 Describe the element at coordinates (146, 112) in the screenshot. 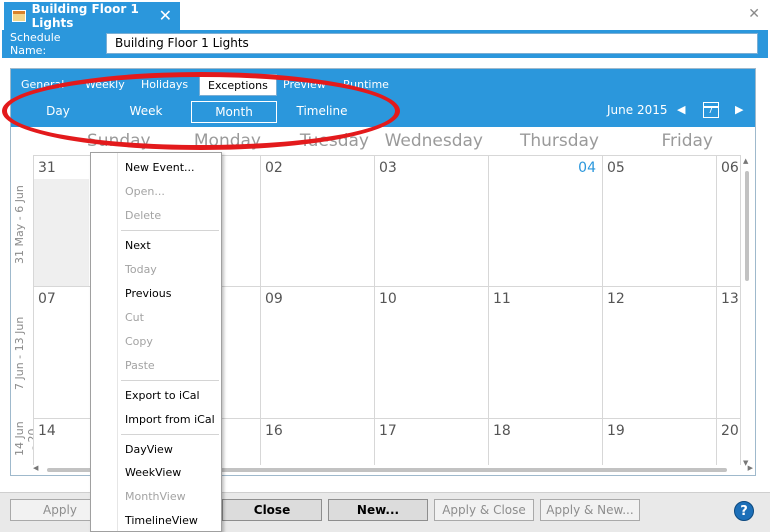

I see `view-tab-week: Week` at that location.